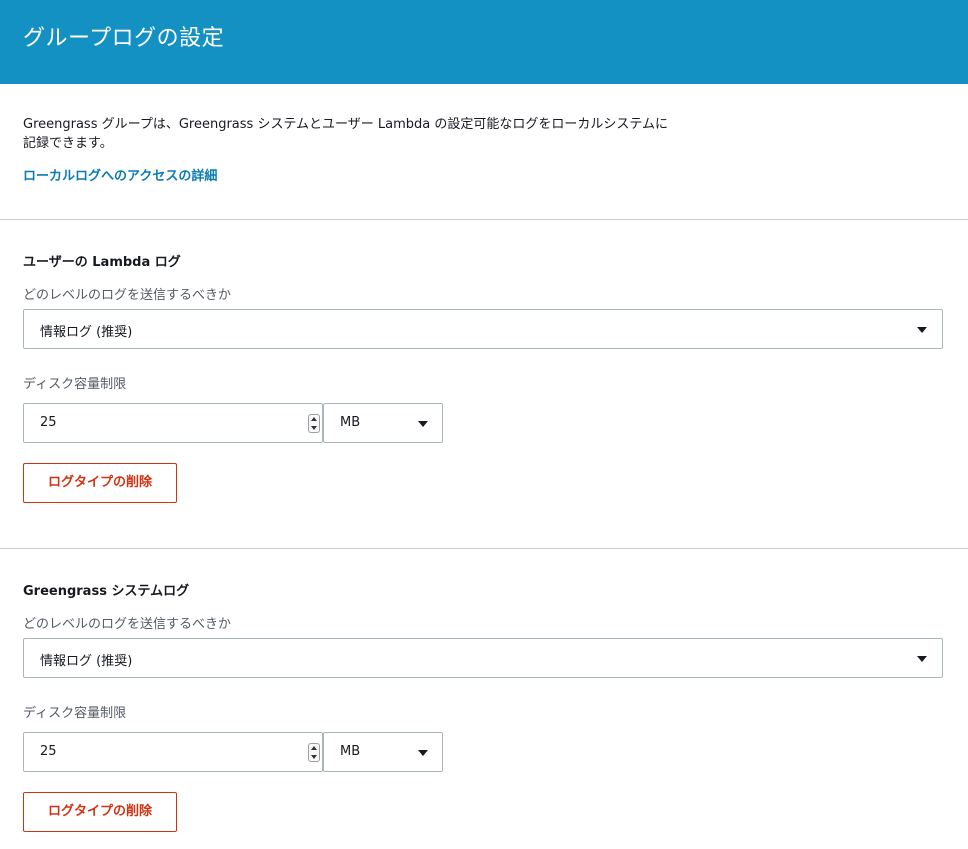  Describe the element at coordinates (106, 591) in the screenshot. I see `section-title-system-logs: Greengrass システムログ` at that location.